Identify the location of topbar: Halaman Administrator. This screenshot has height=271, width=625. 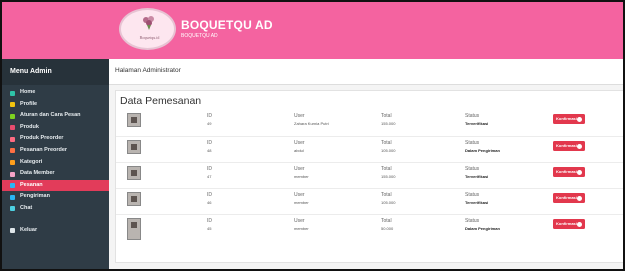
(366, 72).